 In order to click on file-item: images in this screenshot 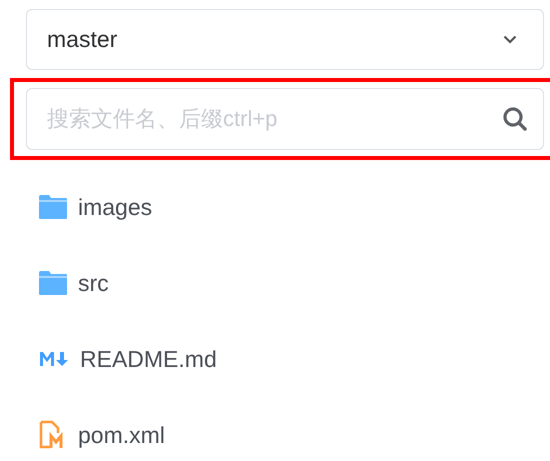, I will do `click(294, 207)`.